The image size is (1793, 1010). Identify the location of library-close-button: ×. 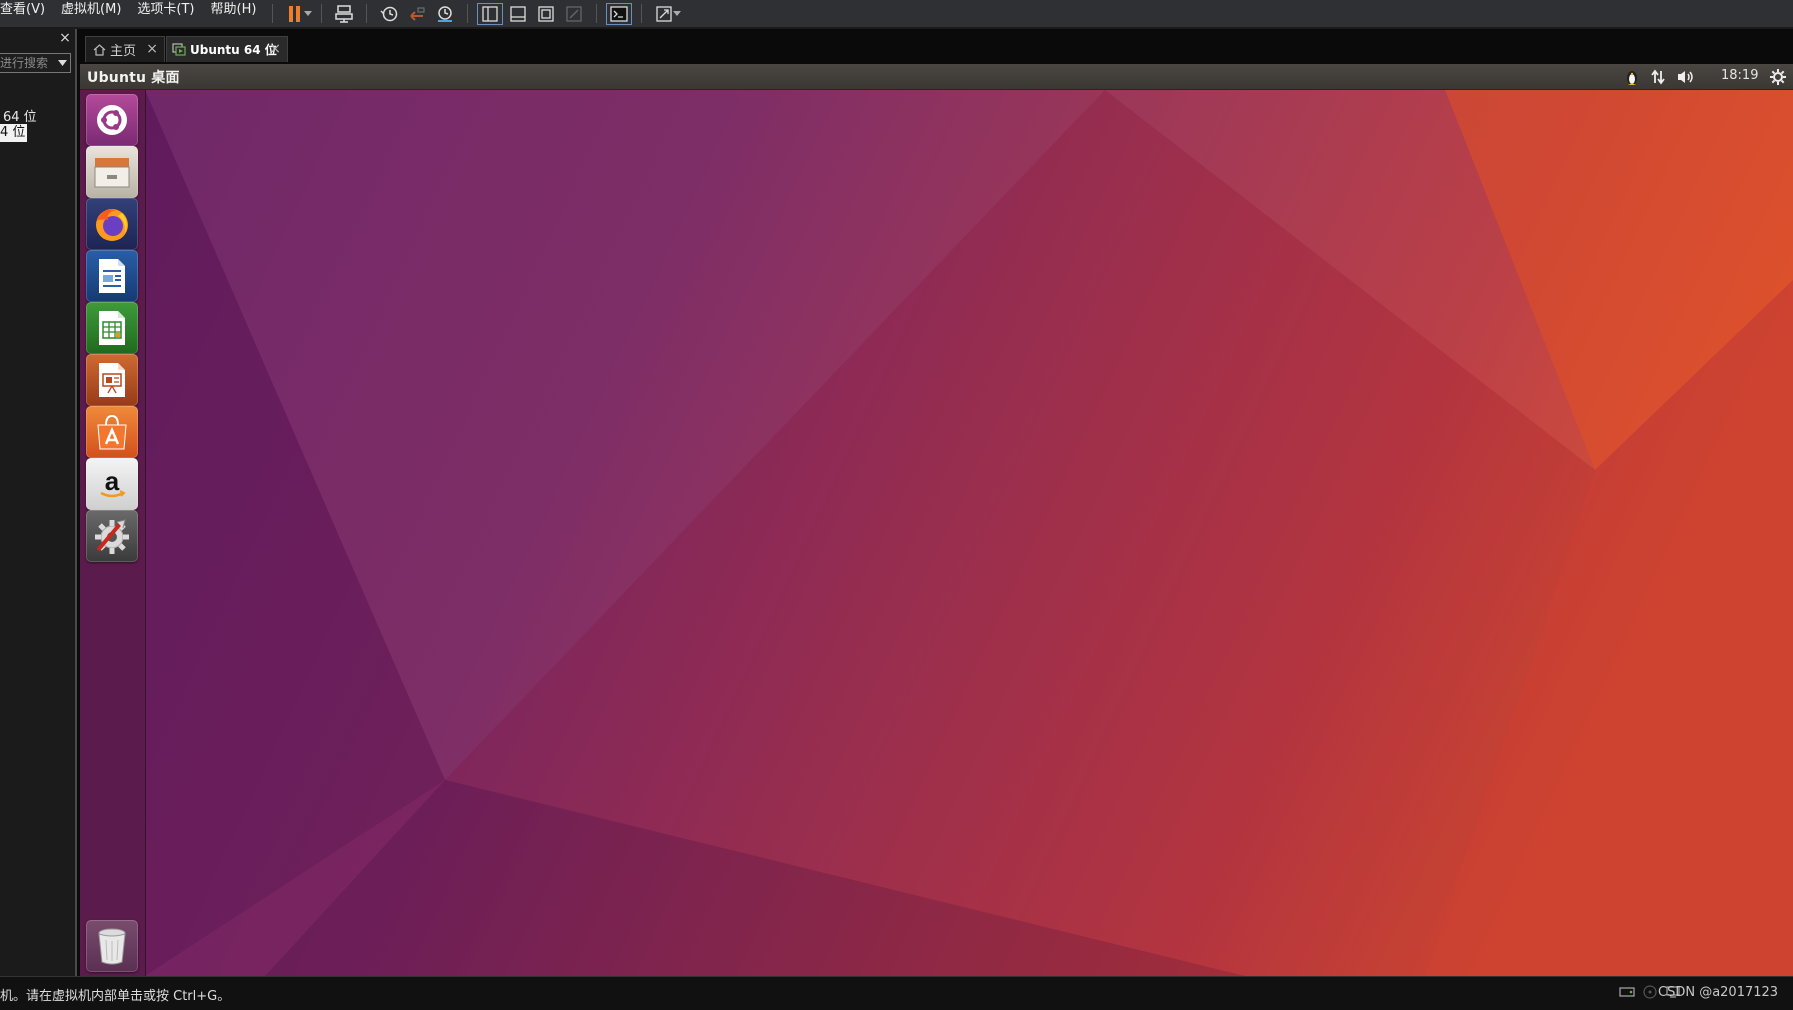
(65, 38).